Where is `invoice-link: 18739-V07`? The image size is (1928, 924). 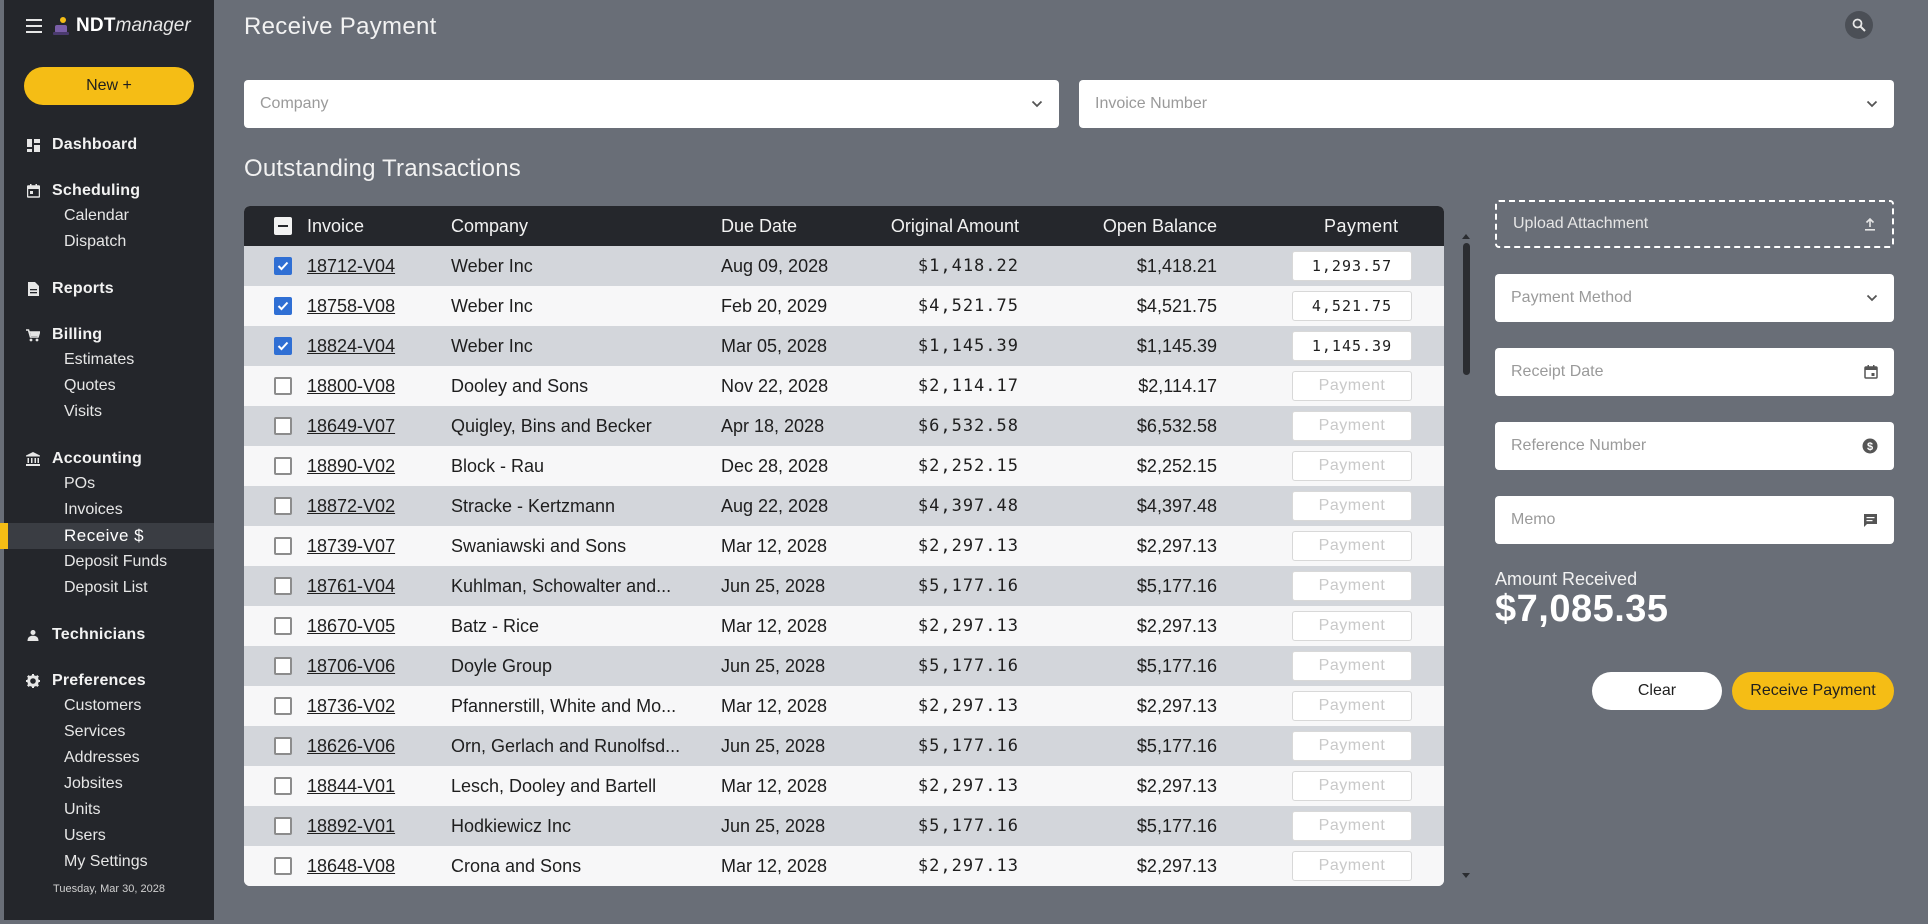 invoice-link: 18739-V07 is located at coordinates (367, 546).